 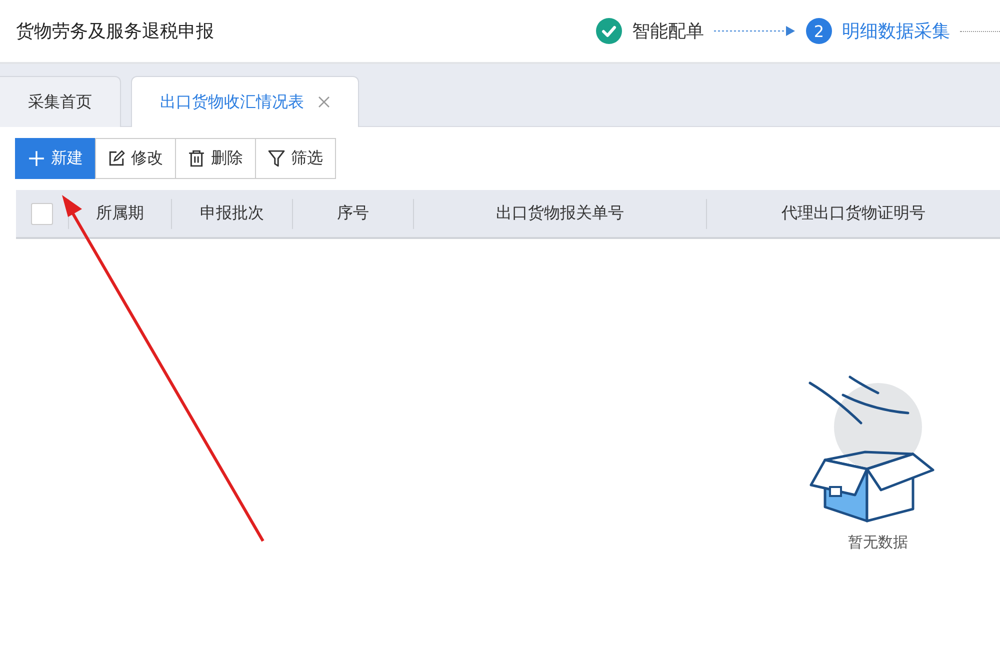 I want to click on edit-icon, so click(x=116, y=158).